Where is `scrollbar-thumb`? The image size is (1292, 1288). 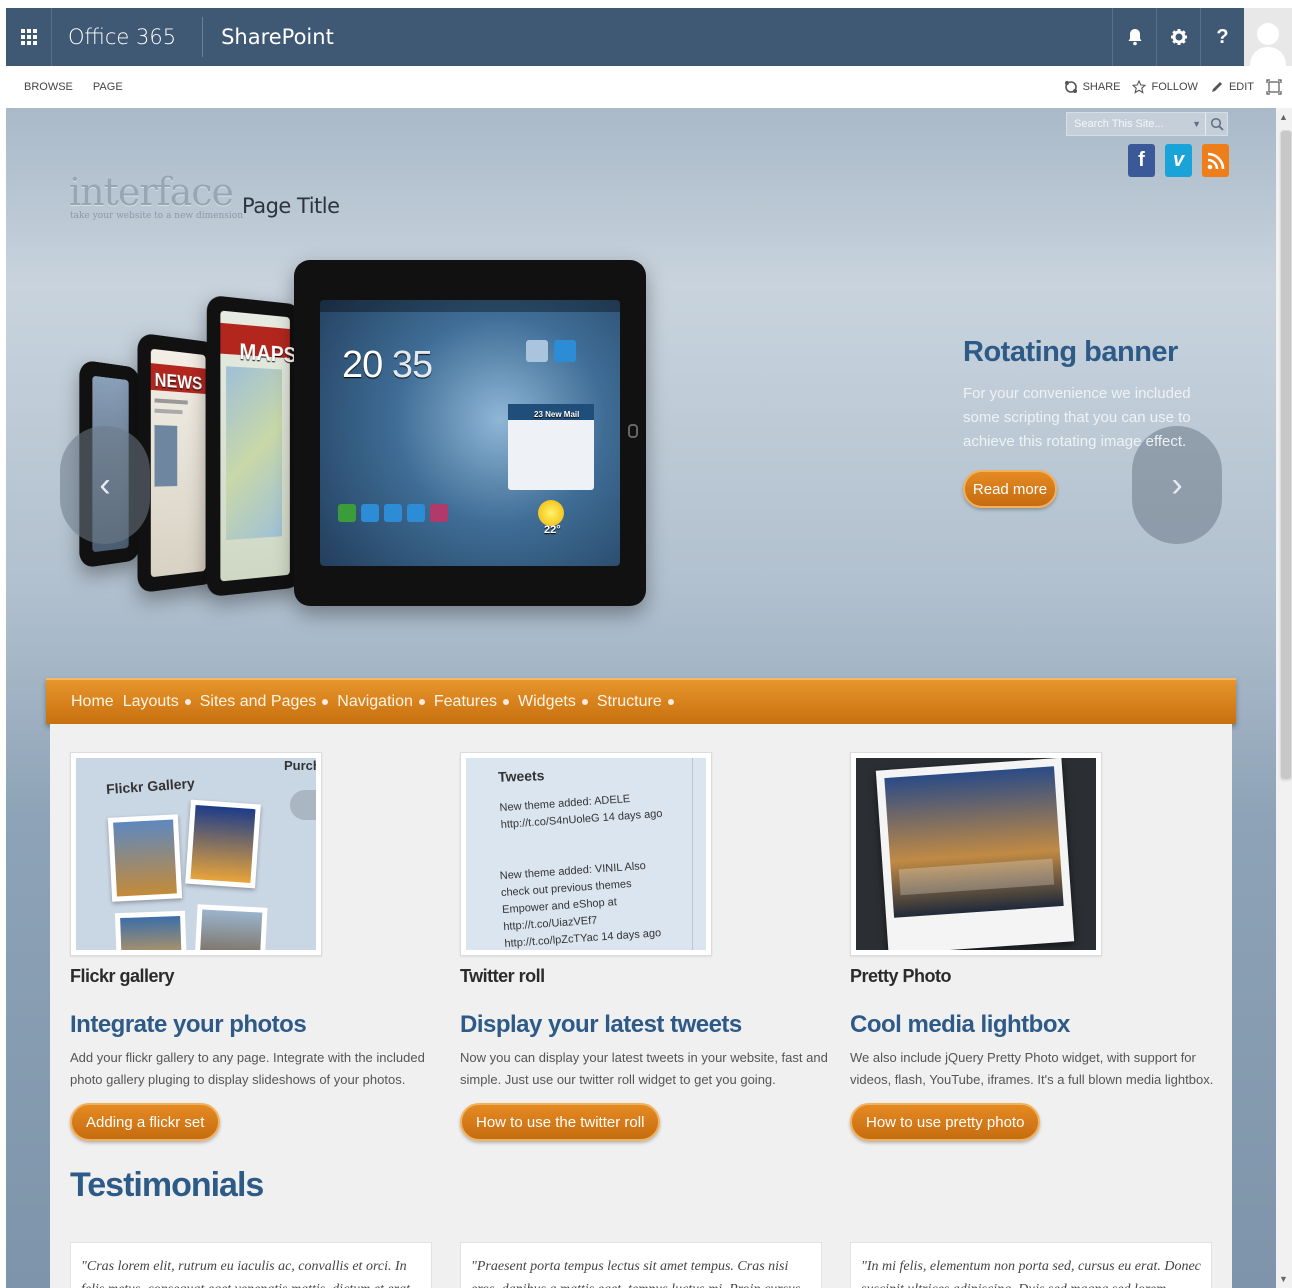
scrollbar-thumb is located at coordinates (1286, 455).